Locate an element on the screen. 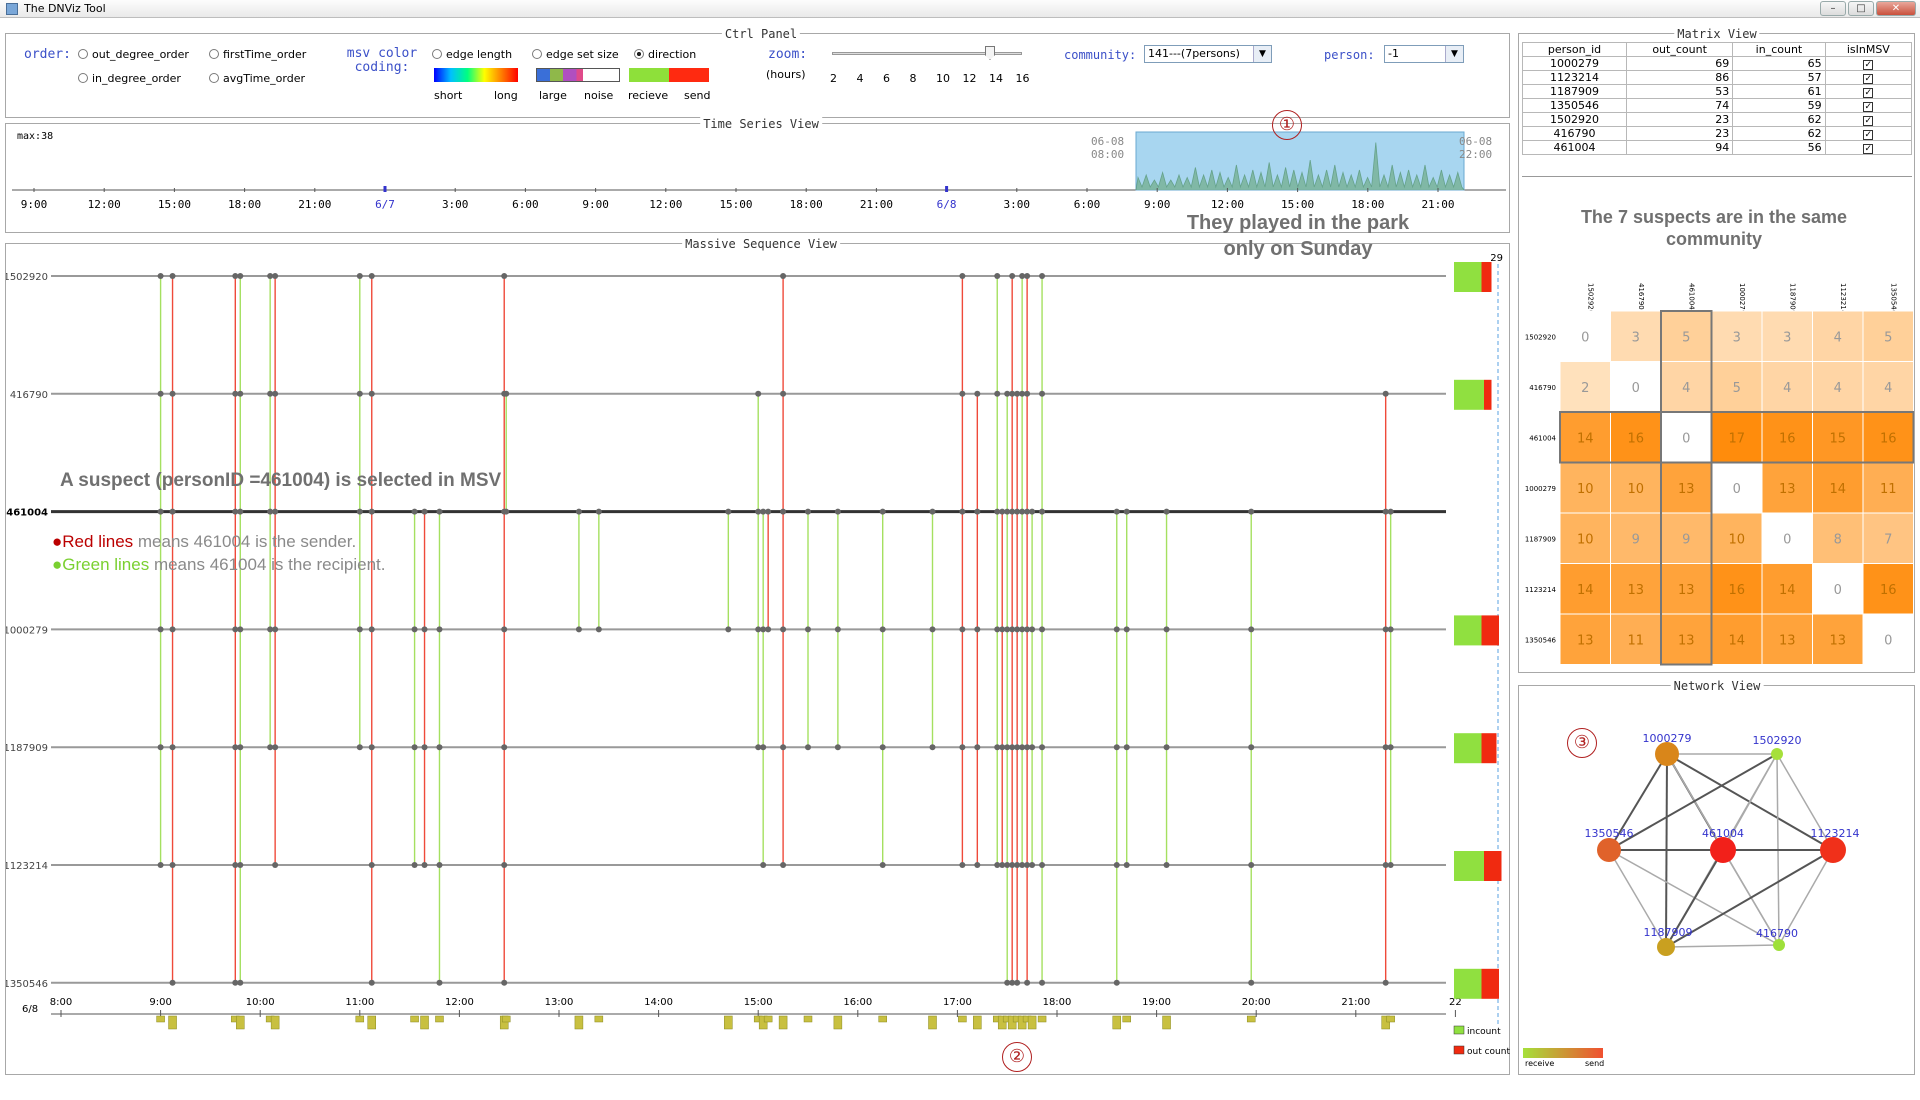 This screenshot has height=1100, width=1920. table-cell: 53 is located at coordinates (1679, 91).